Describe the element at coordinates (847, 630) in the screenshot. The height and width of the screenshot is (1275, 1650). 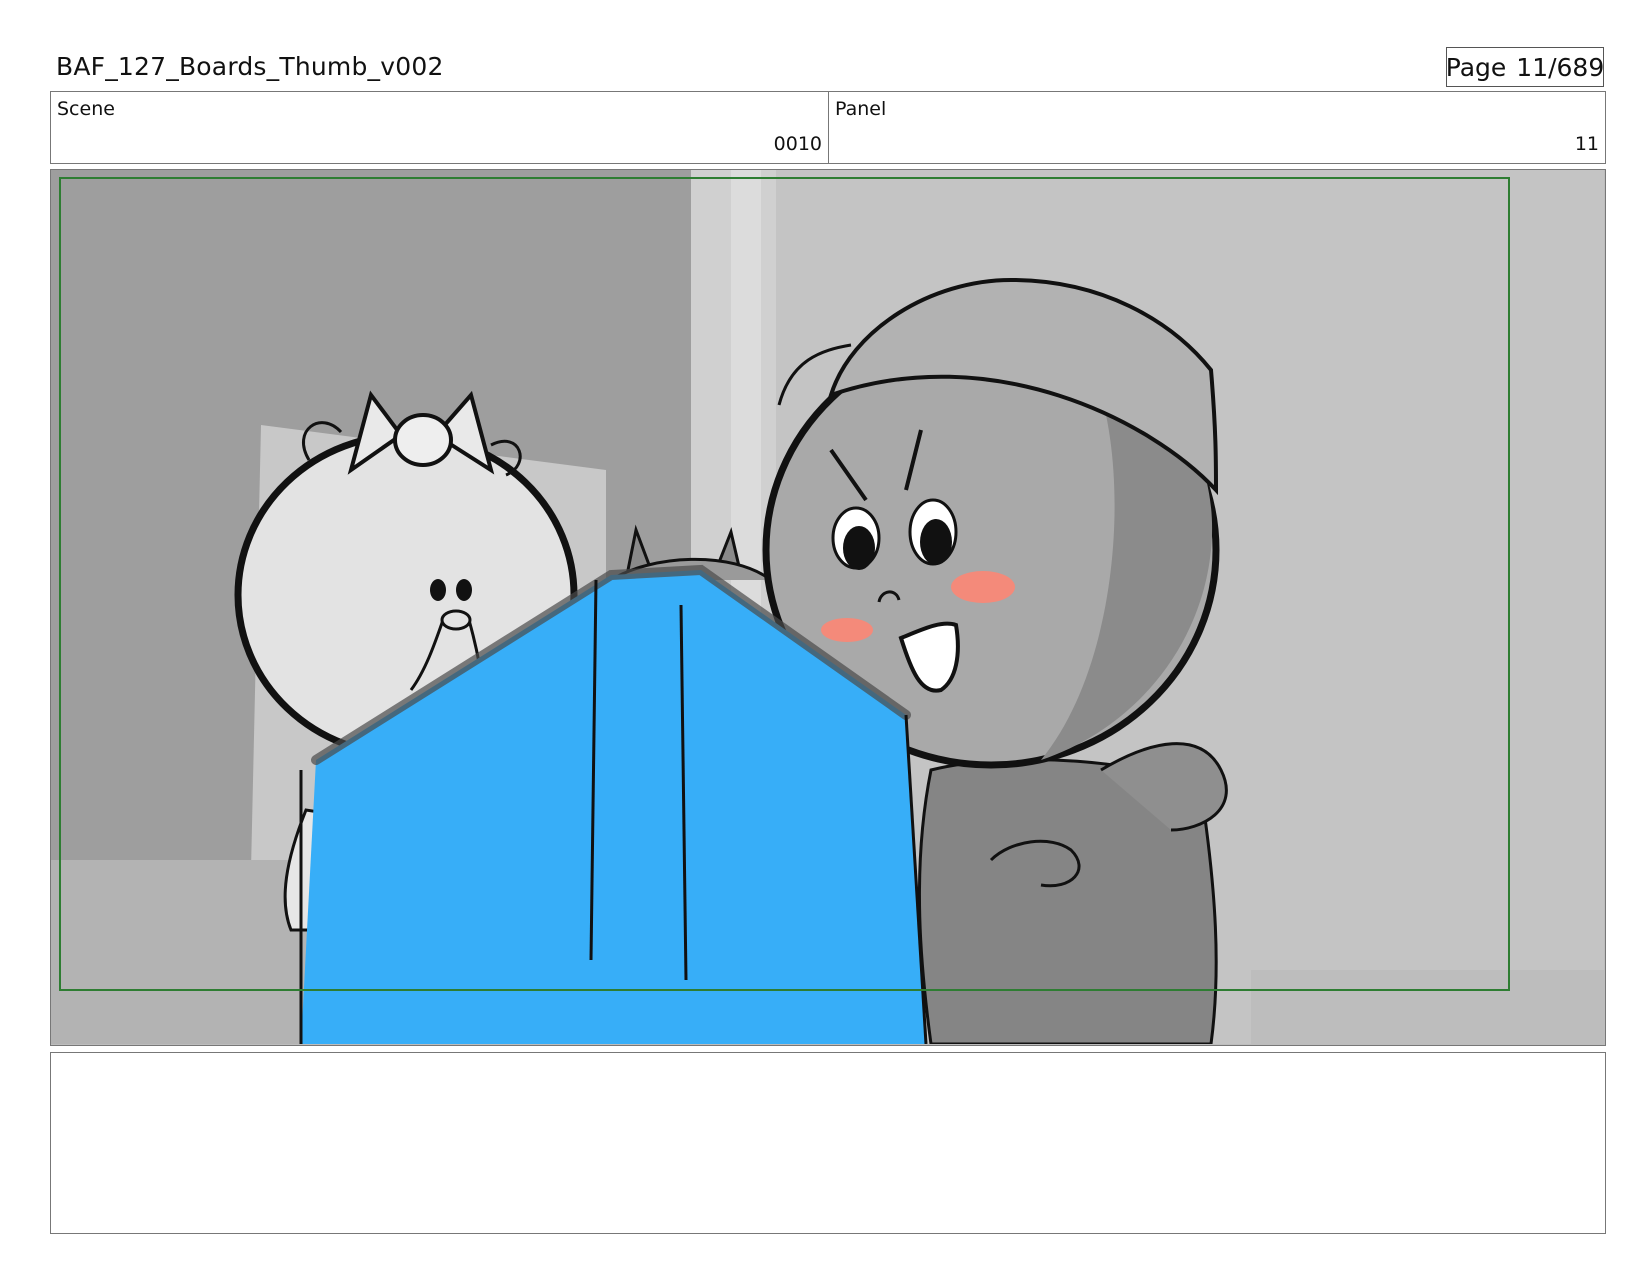
I see `blush-left` at that location.